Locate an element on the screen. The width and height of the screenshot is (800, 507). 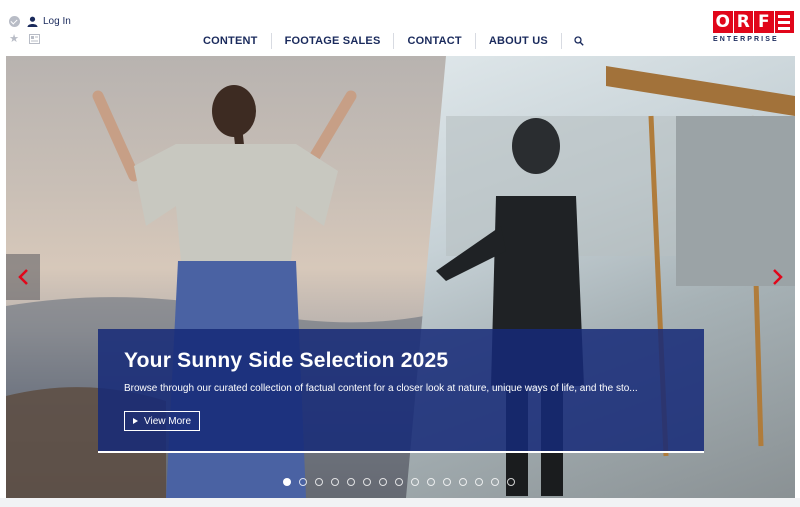
view-more-label: View More is located at coordinates (168, 421).